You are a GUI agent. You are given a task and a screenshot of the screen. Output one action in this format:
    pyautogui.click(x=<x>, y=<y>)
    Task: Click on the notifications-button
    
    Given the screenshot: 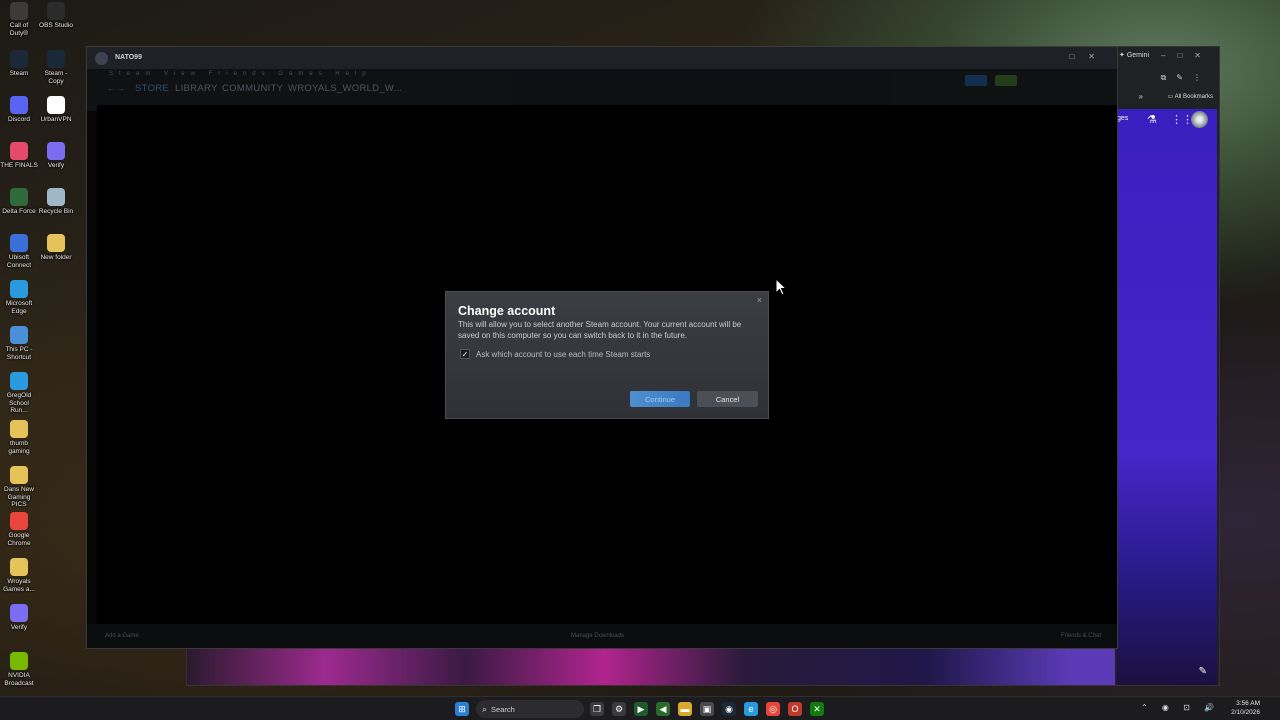 What is the action you would take?
    pyautogui.click(x=1006, y=80)
    